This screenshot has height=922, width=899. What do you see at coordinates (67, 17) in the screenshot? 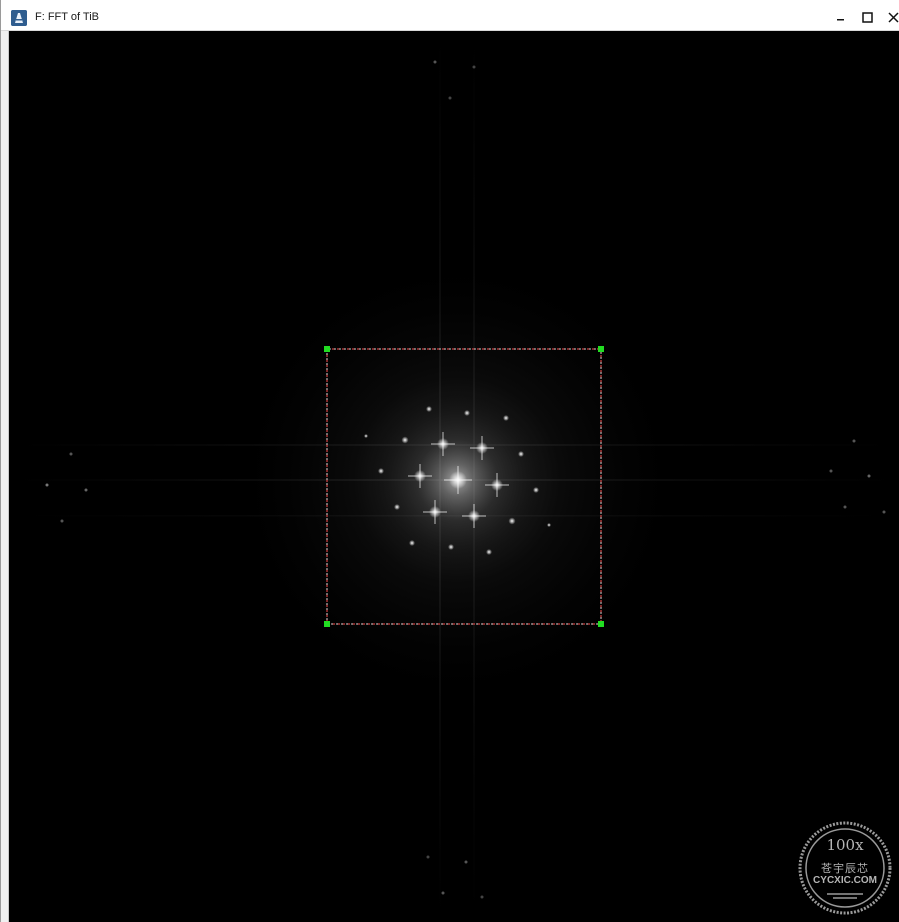
I see `window-title: F: FFT of TiB` at bounding box center [67, 17].